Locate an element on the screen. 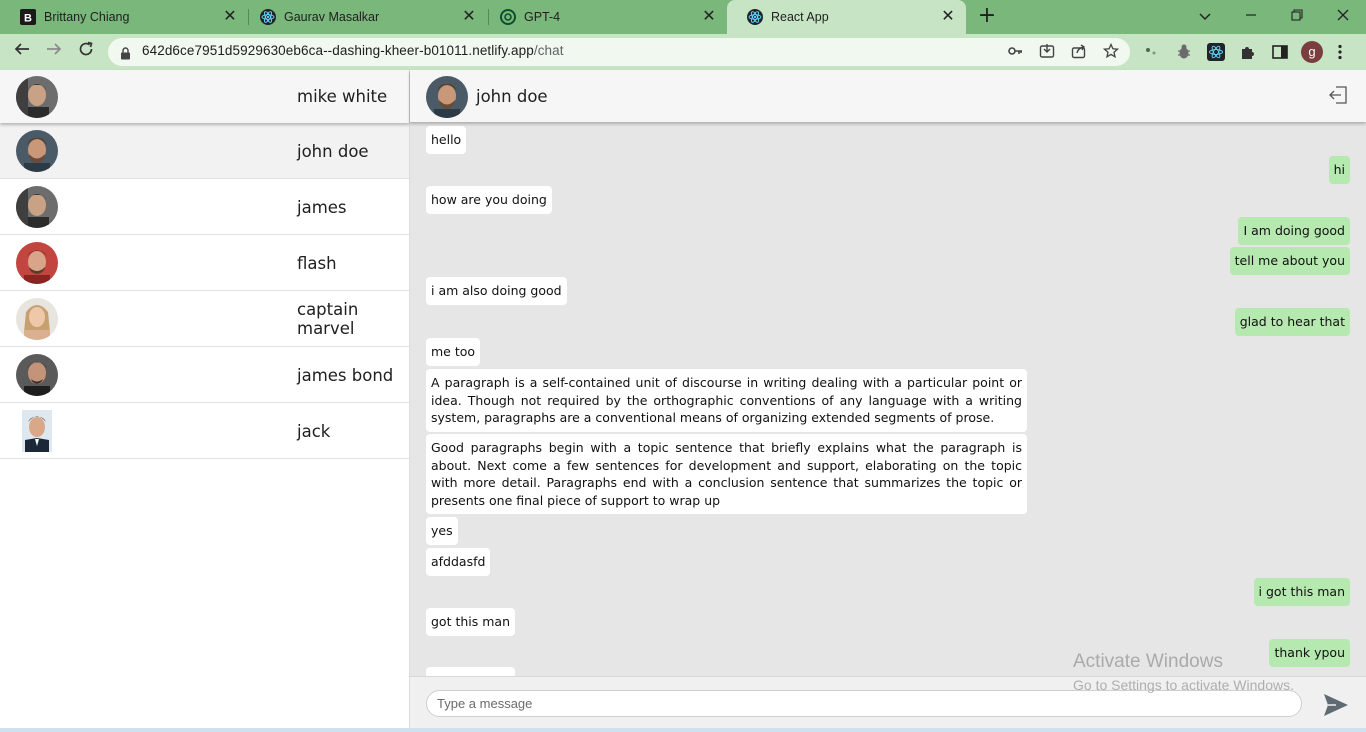  key-icon is located at coordinates (1015, 52).